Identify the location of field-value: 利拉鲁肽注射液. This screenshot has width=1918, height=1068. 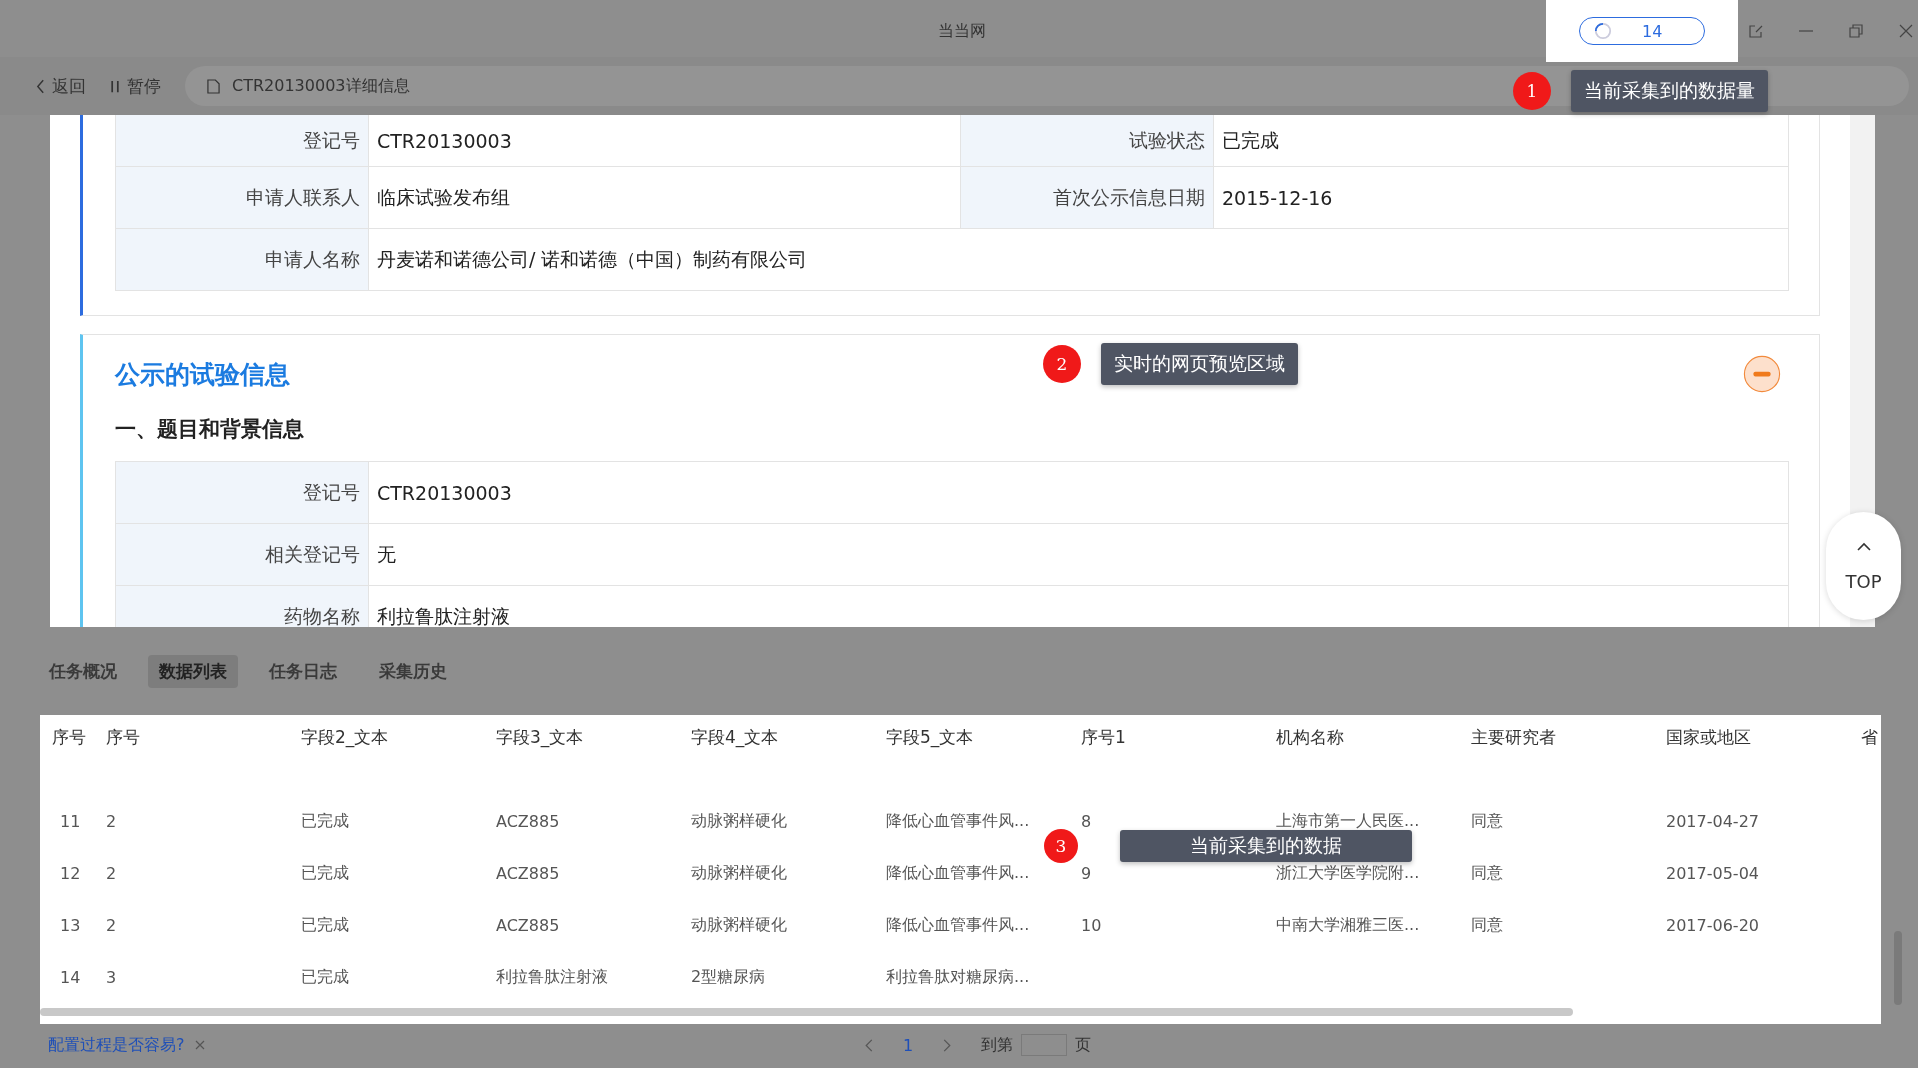
(443, 615).